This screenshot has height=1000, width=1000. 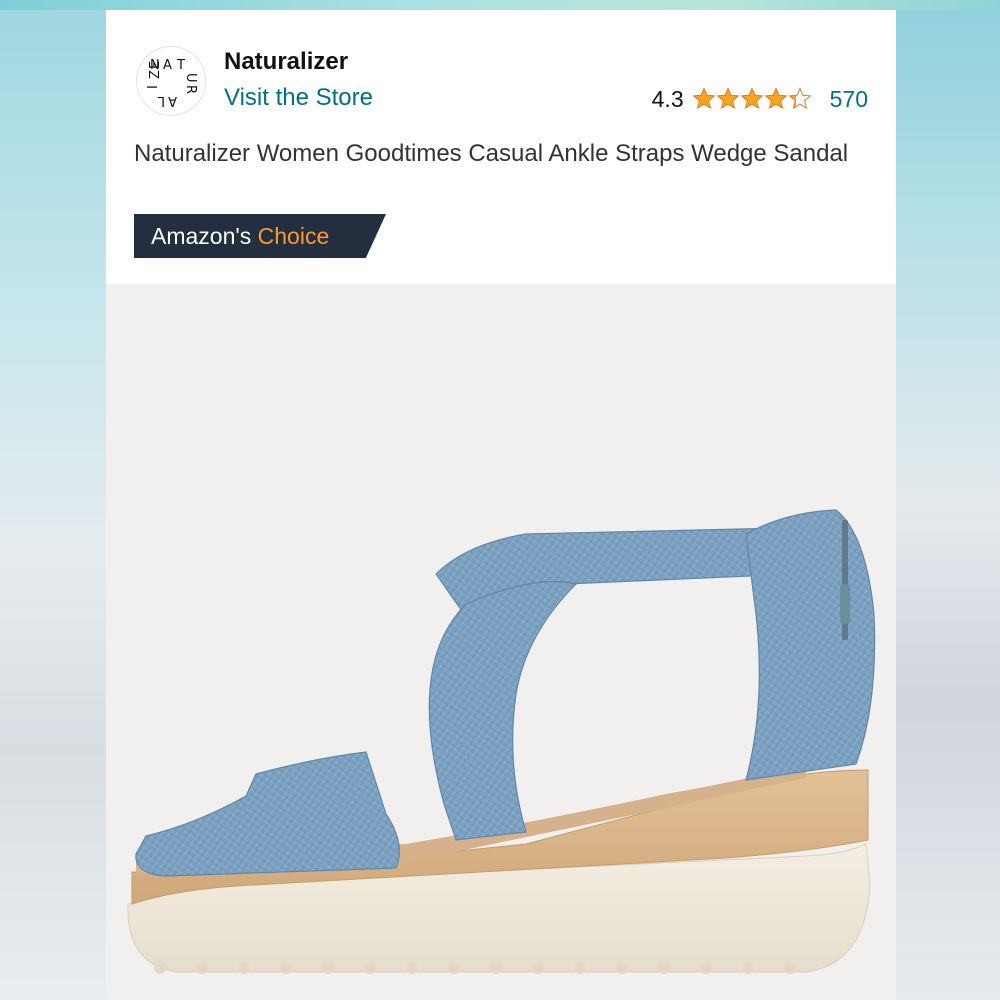 I want to click on svg-text: E, so click(x=155, y=65).